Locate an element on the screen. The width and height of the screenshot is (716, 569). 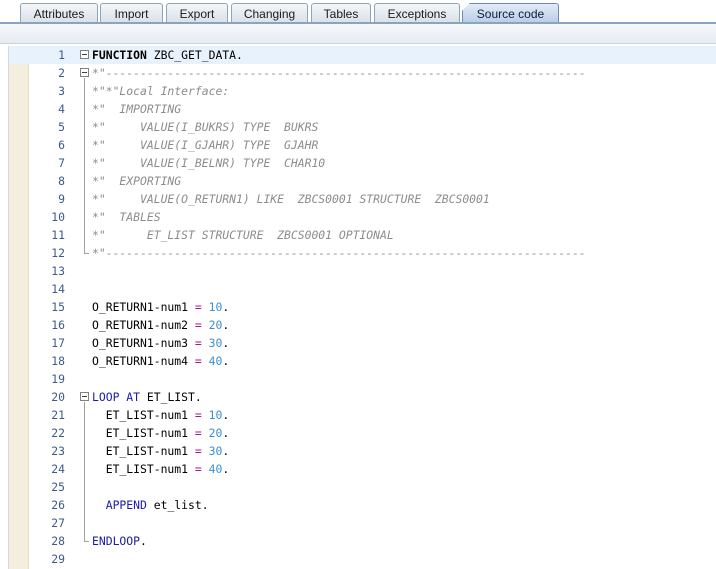
code-token: *" IMPORTING is located at coordinates (137, 109).